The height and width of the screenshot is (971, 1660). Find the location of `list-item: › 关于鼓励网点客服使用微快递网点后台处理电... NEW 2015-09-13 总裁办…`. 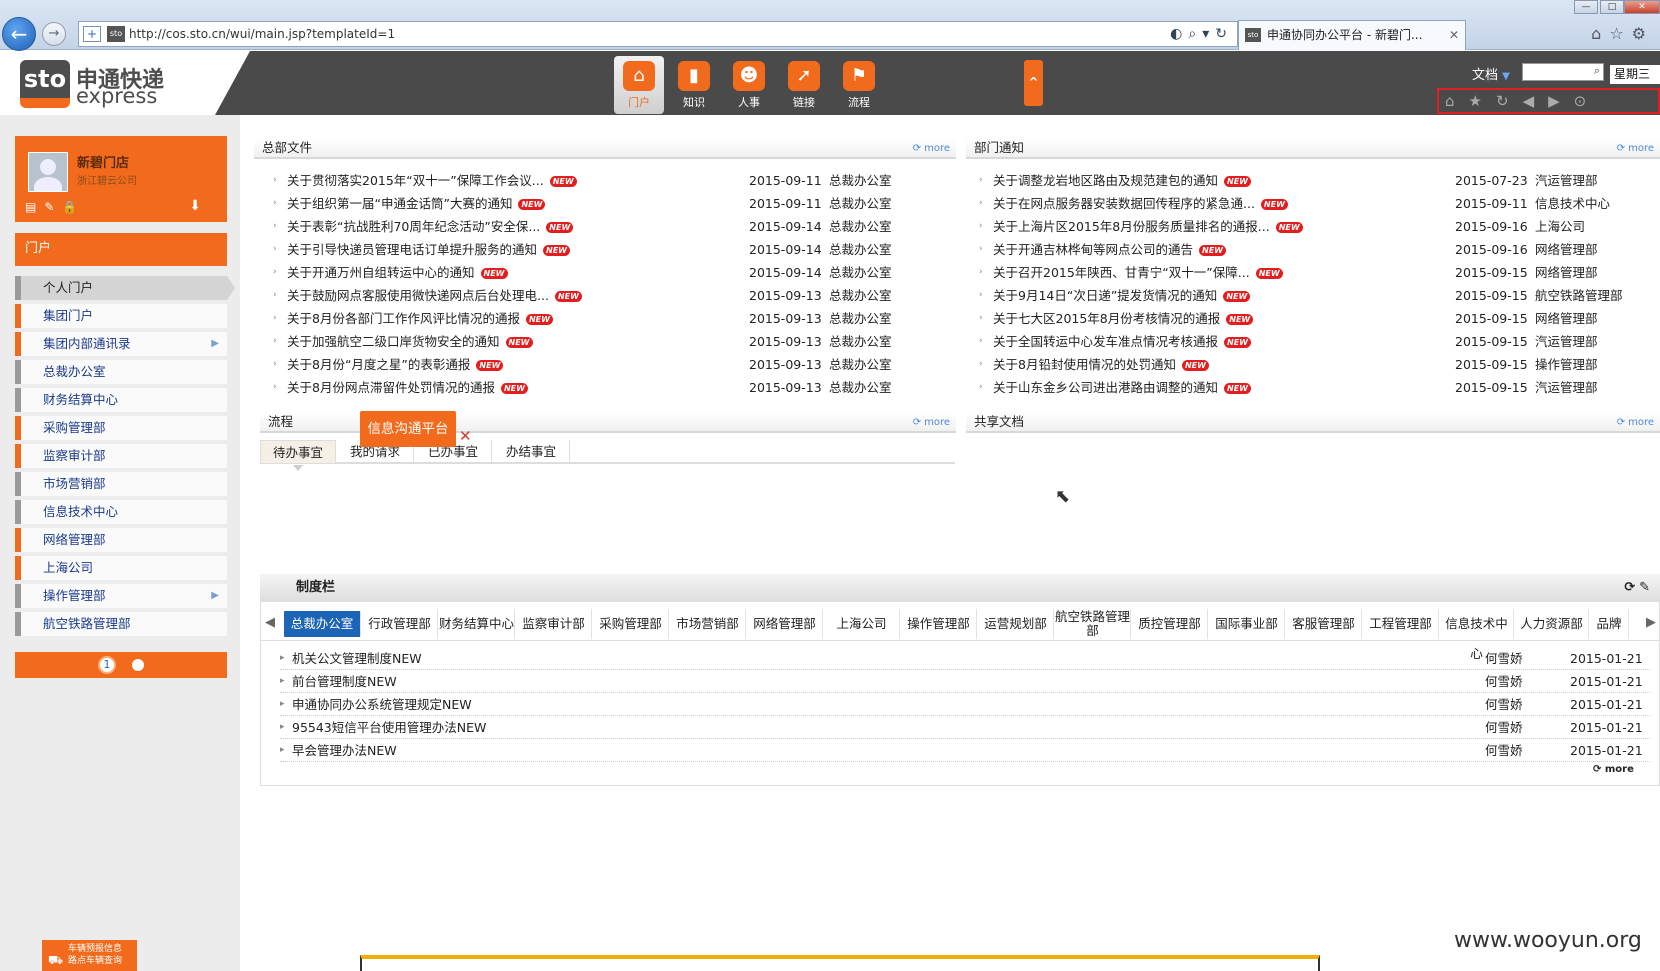

list-item: › 关于鼓励网点客服使用微快递网点后台处理电... NEW 2015-09-13 总裁办… is located at coordinates (613, 295).